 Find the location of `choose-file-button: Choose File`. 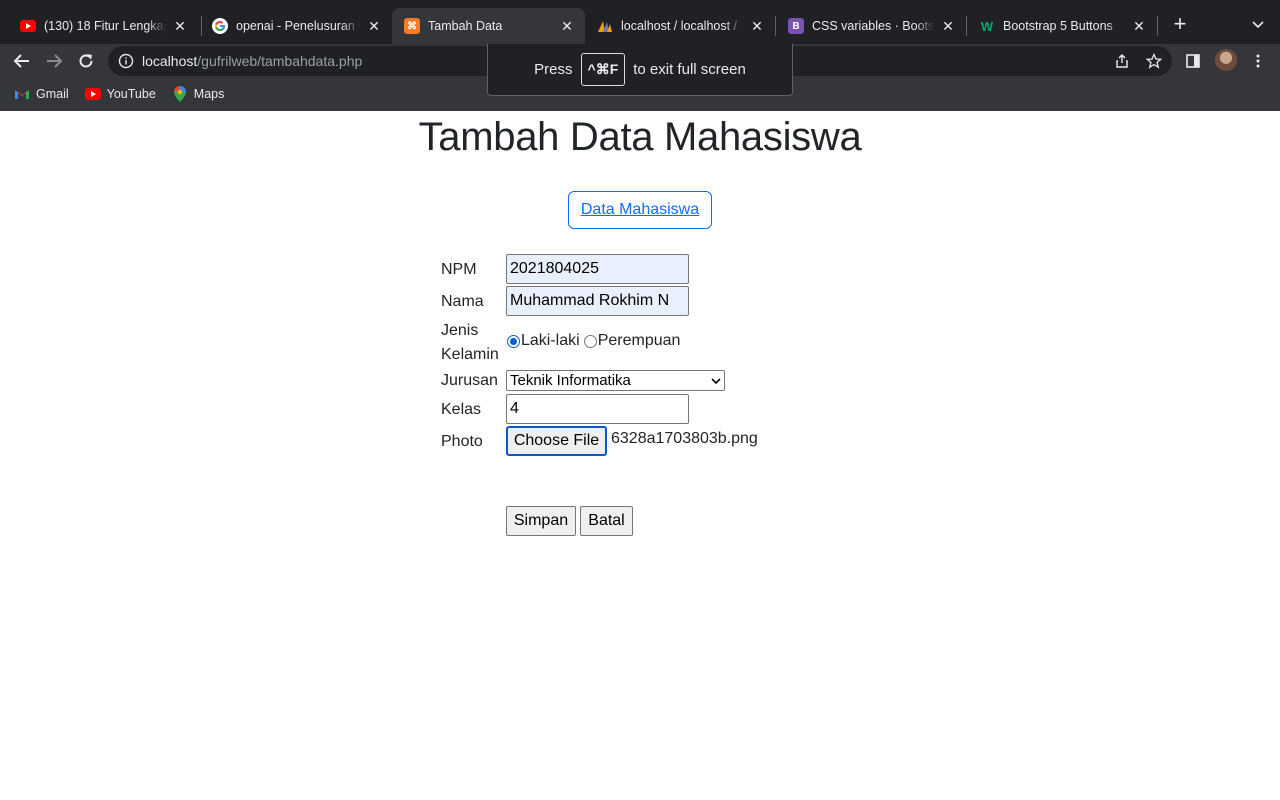

choose-file-button: Choose File is located at coordinates (556, 441).